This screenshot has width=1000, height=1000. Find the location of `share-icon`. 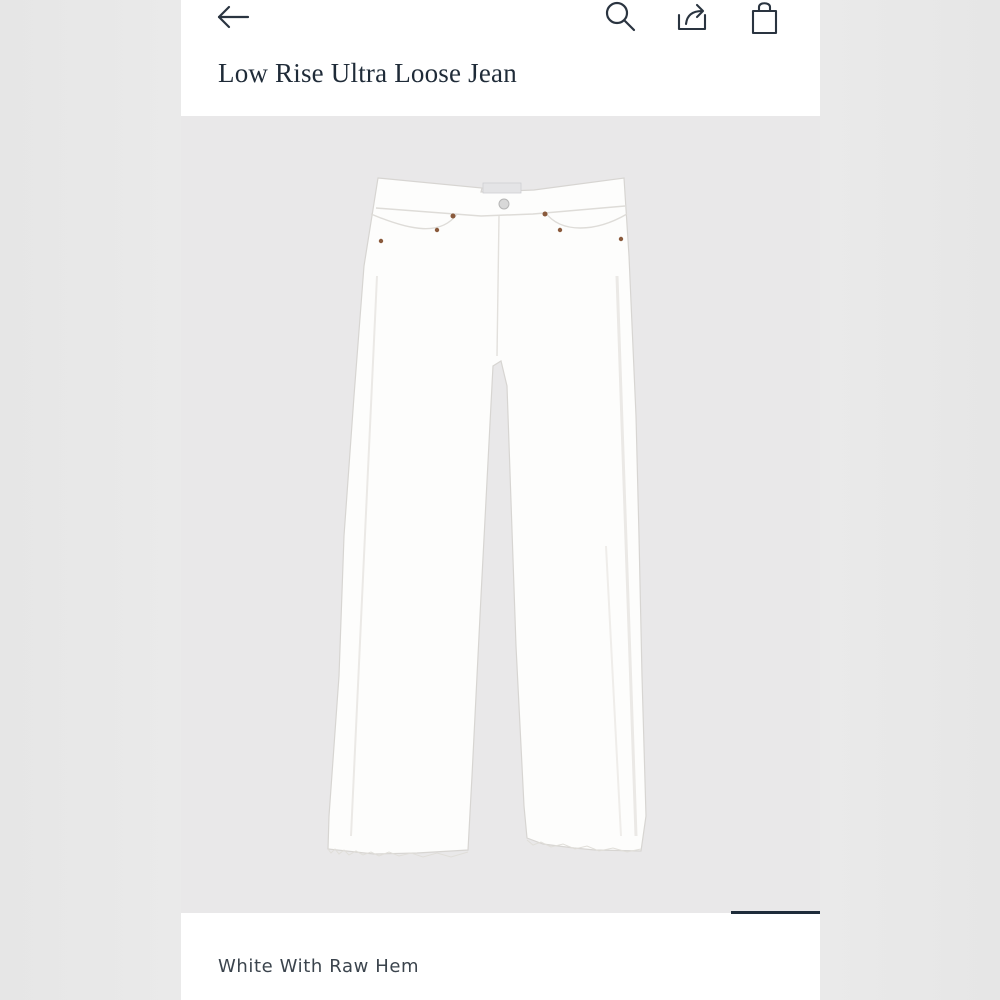

share-icon is located at coordinates (693, 18).